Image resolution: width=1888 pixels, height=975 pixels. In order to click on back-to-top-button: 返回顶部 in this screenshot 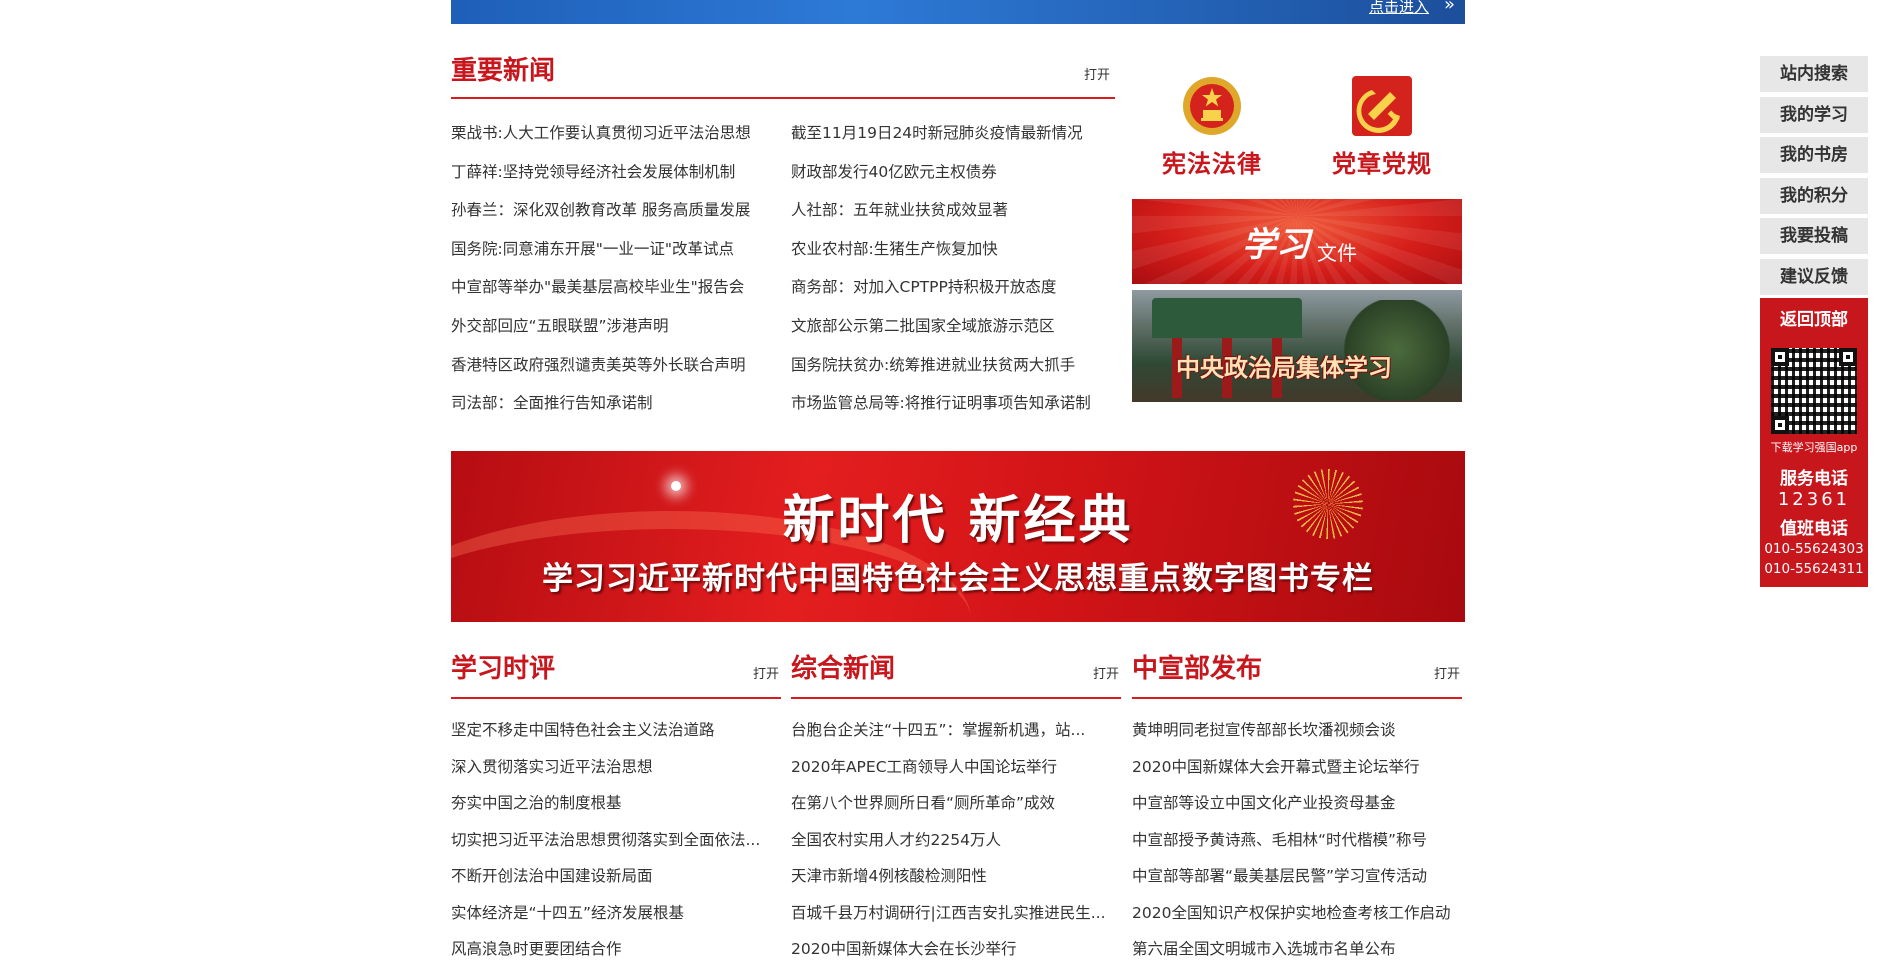, I will do `click(1814, 320)`.